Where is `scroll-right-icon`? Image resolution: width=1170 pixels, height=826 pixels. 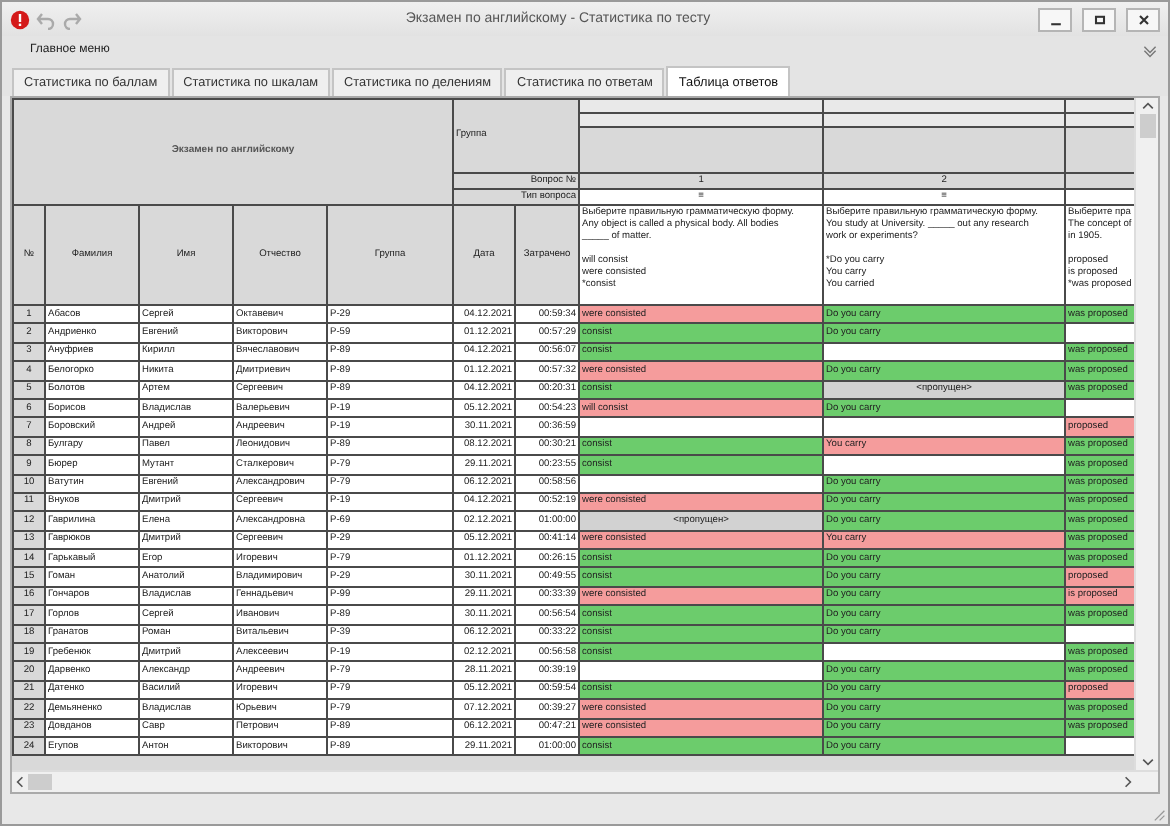
scroll-right-icon is located at coordinates (1128, 782).